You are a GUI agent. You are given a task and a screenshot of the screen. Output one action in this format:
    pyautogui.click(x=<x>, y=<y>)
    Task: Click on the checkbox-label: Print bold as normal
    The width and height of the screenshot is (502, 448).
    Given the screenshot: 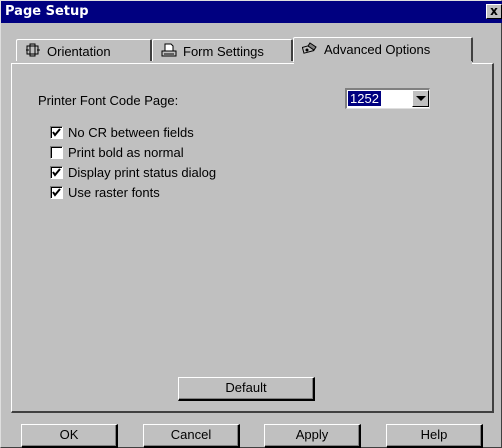 What is the action you would take?
    pyautogui.click(x=126, y=152)
    